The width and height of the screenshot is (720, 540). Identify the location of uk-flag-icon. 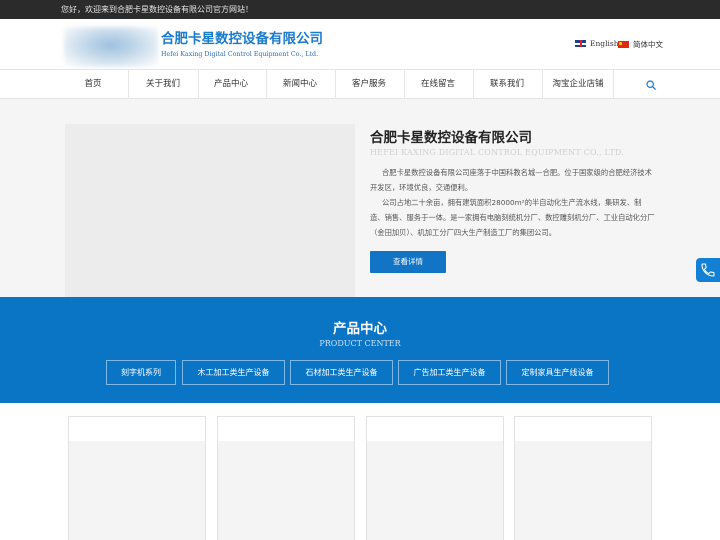
(580, 43).